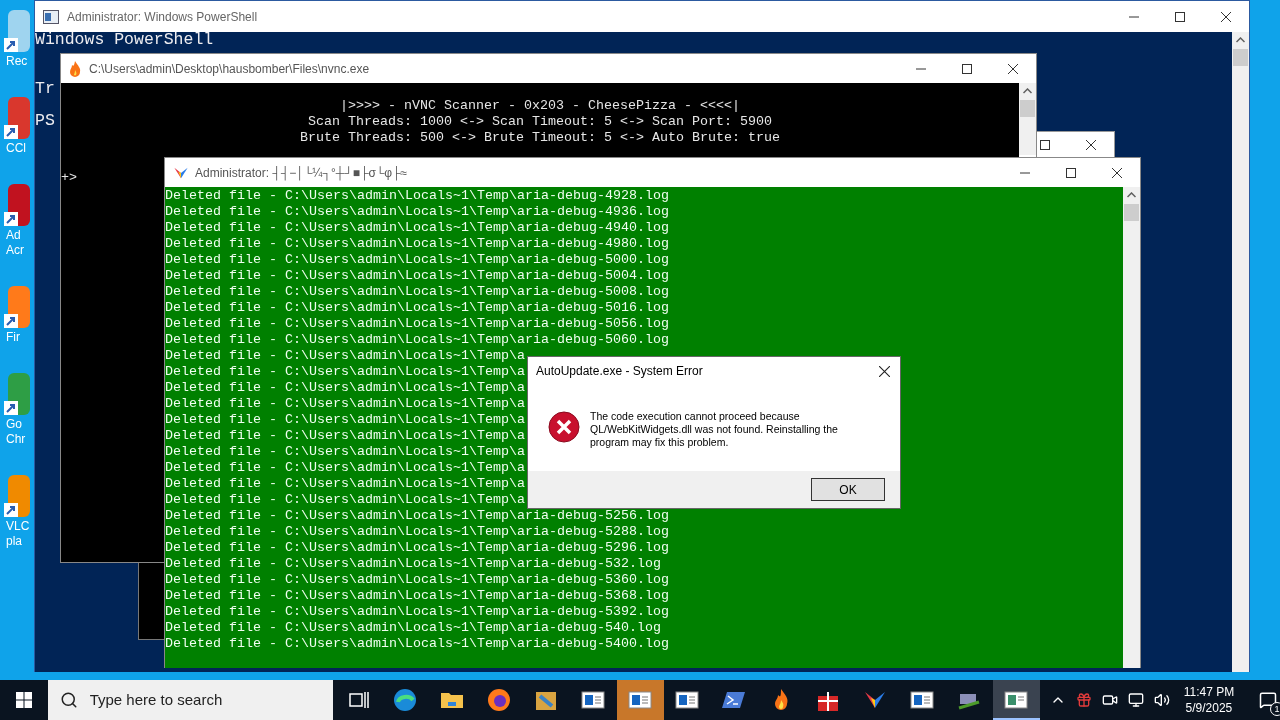 The image size is (1280, 720). Describe the element at coordinates (69, 177) in the screenshot. I see `console-prompt: +>` at that location.